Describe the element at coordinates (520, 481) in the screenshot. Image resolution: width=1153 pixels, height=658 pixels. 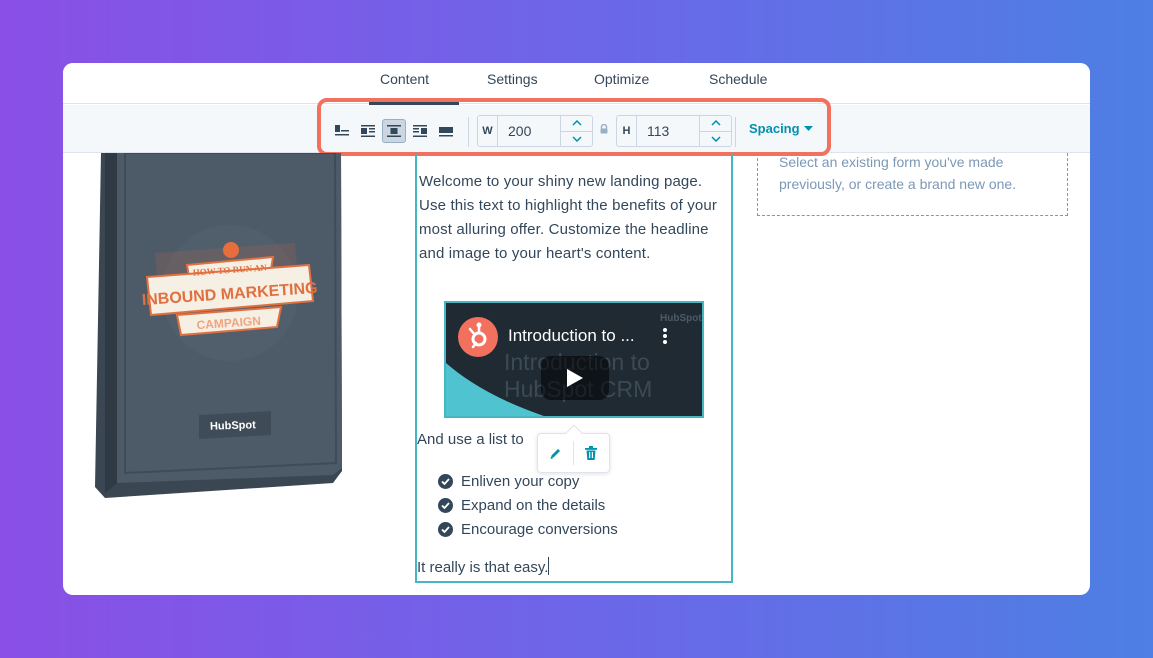
I see `list-item-text: Enliven your copy` at that location.